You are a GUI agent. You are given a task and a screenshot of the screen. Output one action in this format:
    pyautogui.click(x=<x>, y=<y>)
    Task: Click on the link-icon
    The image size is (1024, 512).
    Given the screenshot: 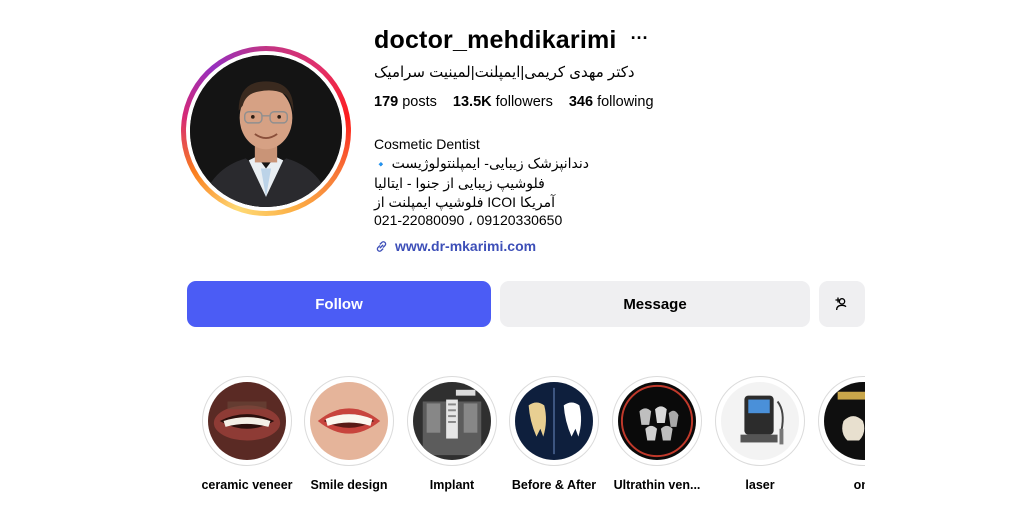 What is the action you would take?
    pyautogui.click(x=381, y=246)
    